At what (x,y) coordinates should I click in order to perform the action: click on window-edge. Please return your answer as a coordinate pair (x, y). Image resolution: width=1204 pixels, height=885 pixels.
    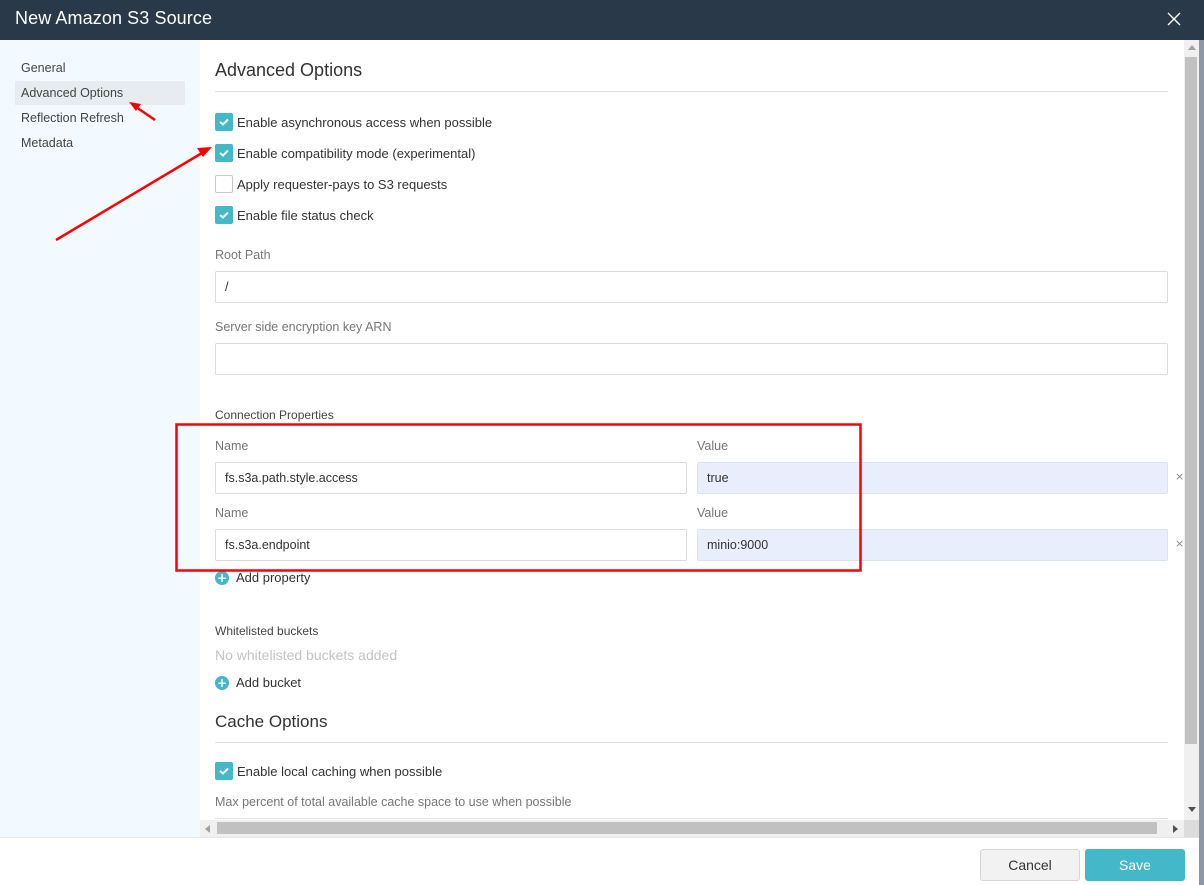
    Looking at the image, I should click on (1201, 462).